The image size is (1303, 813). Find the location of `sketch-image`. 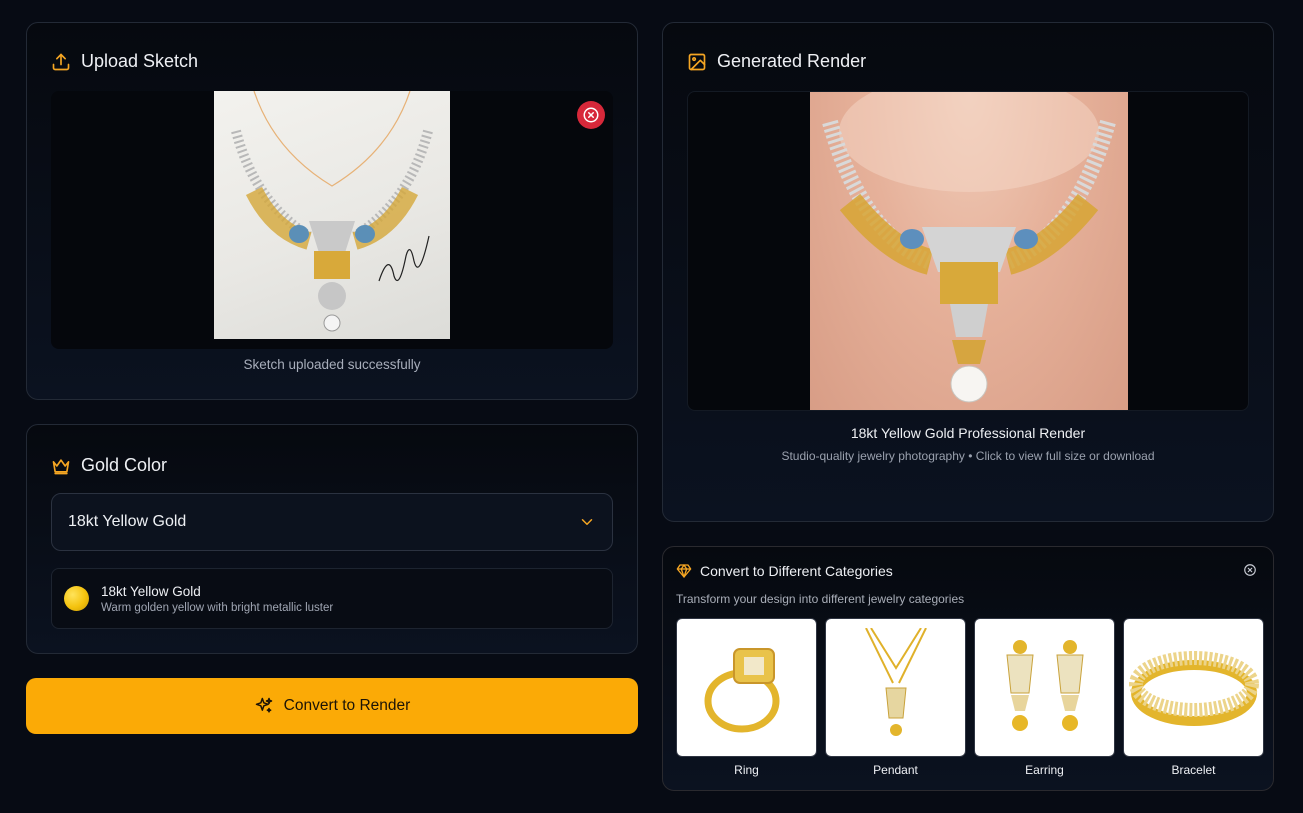

sketch-image is located at coordinates (332, 215).